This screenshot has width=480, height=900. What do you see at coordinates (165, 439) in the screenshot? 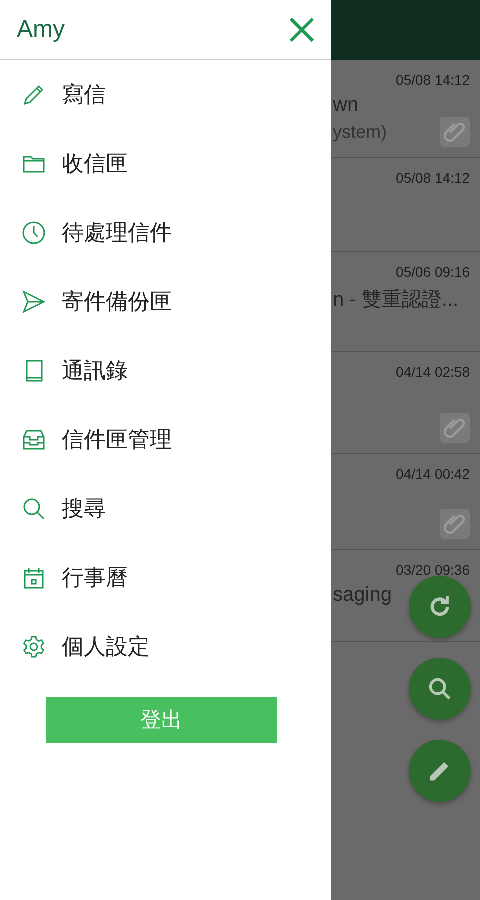
I see `menu-item: 信件匣管理` at bounding box center [165, 439].